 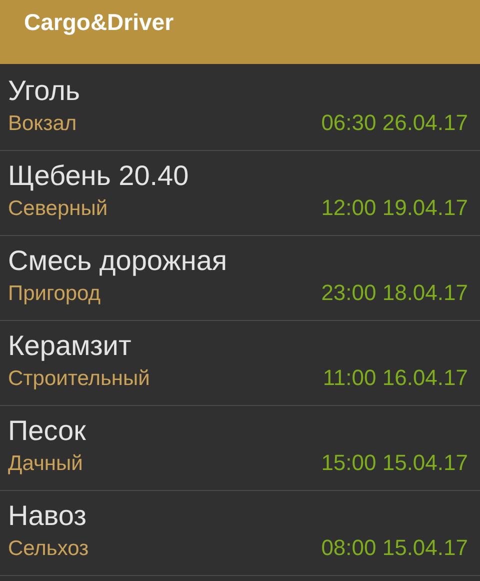 What do you see at coordinates (240, 363) in the screenshot?
I see `order-item: Керамзит Строительный 11:00 16.04.17` at bounding box center [240, 363].